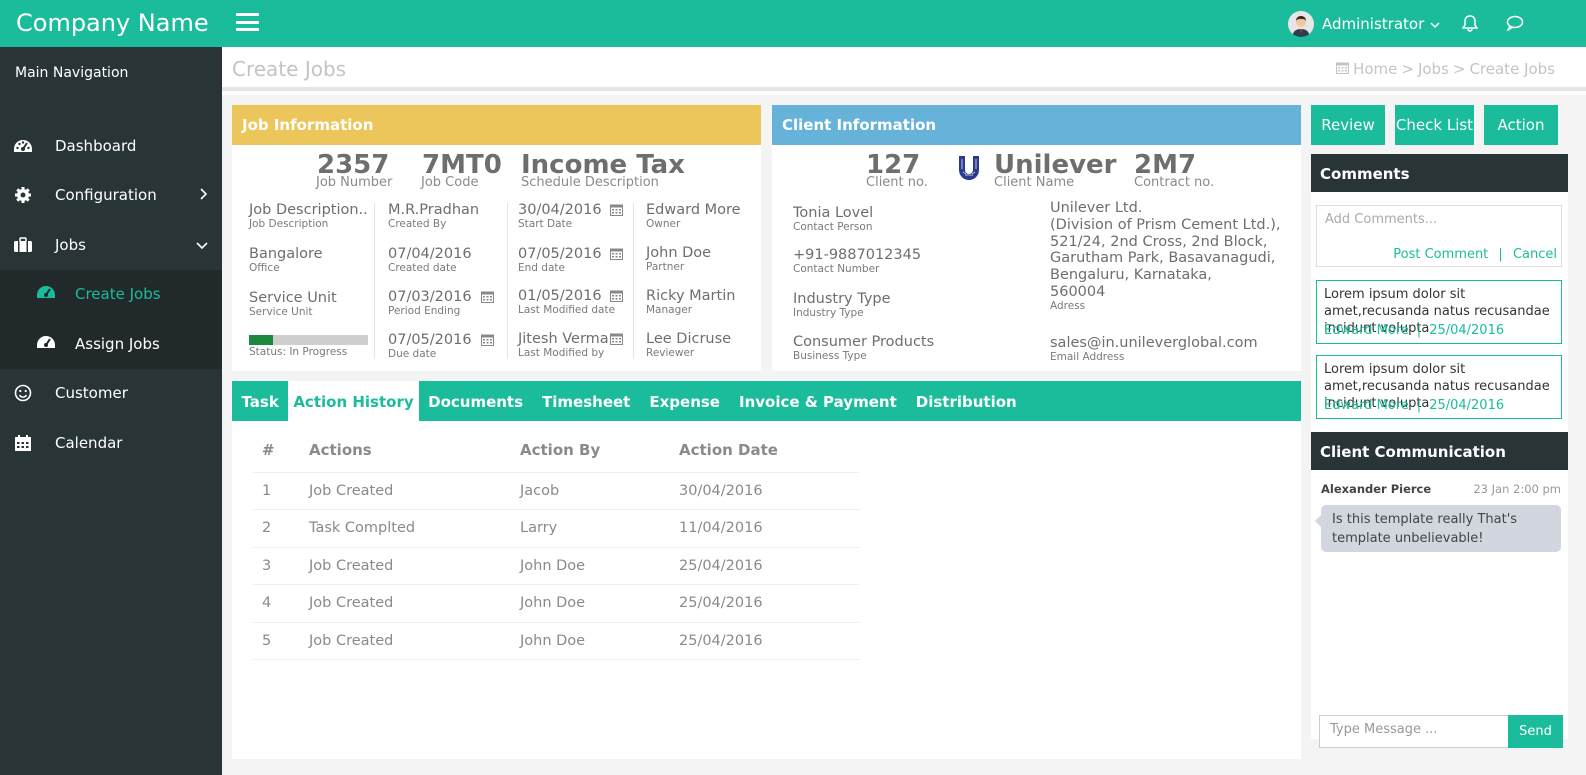 The image size is (1586, 775). I want to click on period-ending-value: 07/03/2016, so click(430, 297).